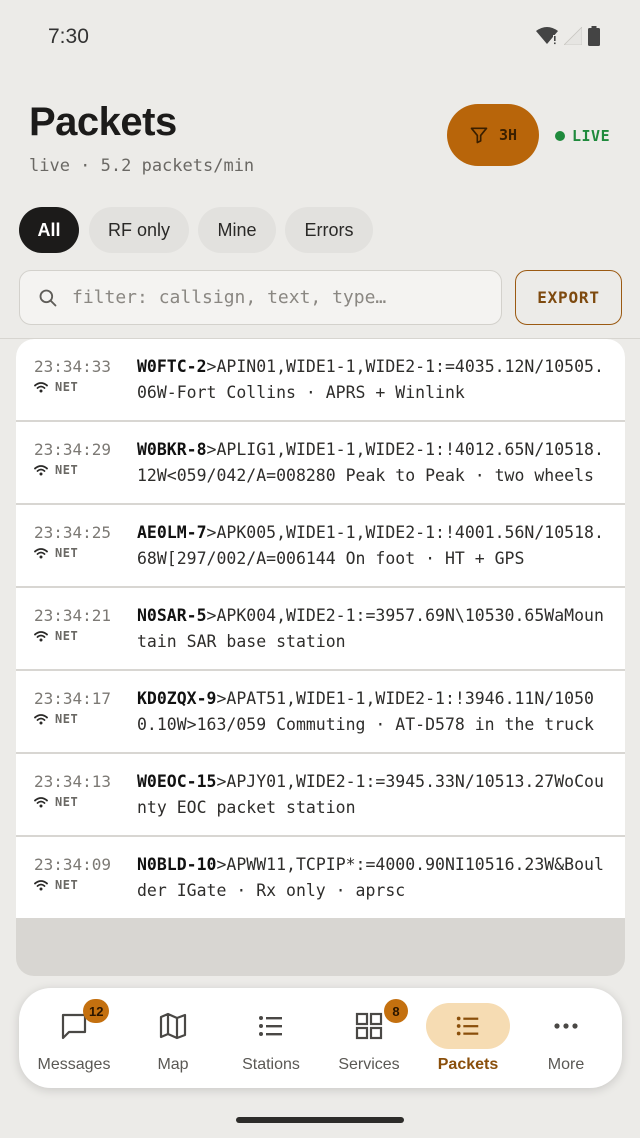  Describe the element at coordinates (594, 36) in the screenshot. I see `battery-icon` at that location.